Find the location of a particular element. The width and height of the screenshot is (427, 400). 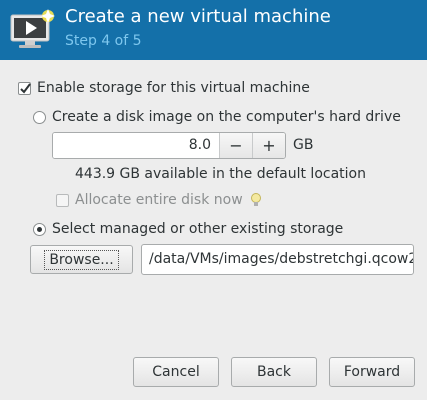

back-button: Back is located at coordinates (274, 372).